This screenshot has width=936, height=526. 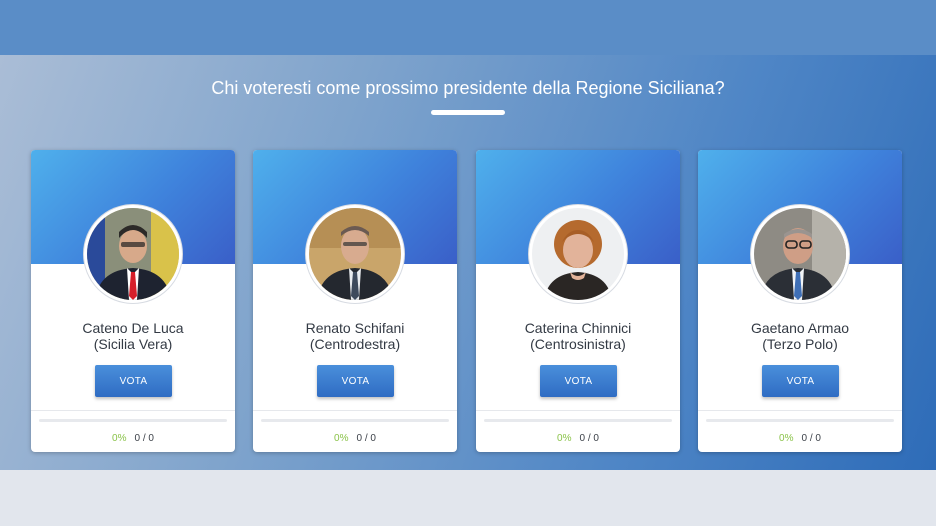 What do you see at coordinates (355, 328) in the screenshot?
I see `candidate-name: Renato Schifani` at bounding box center [355, 328].